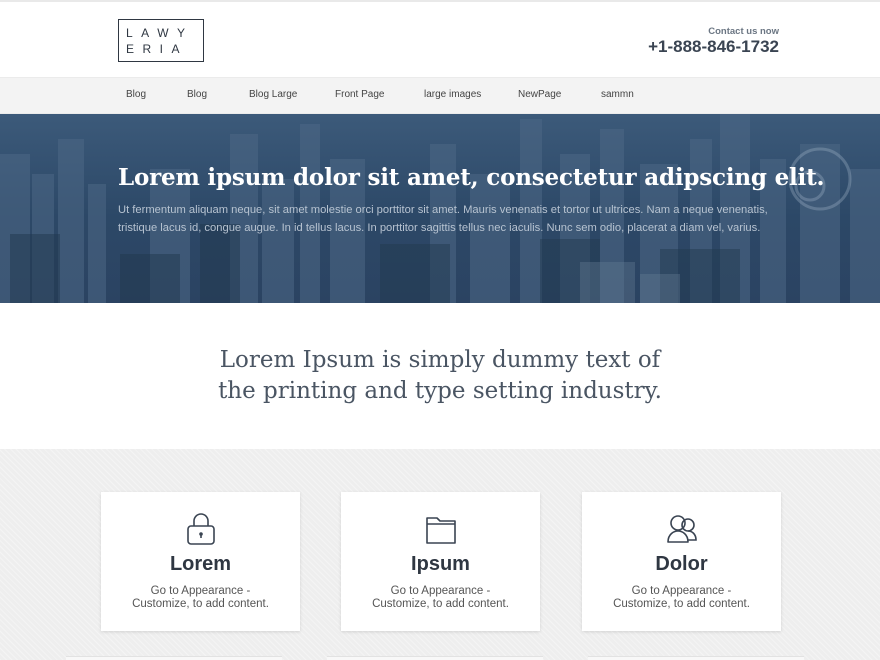 This screenshot has width=880, height=660. I want to click on site-logo: LAWY ERIA, so click(161, 40).